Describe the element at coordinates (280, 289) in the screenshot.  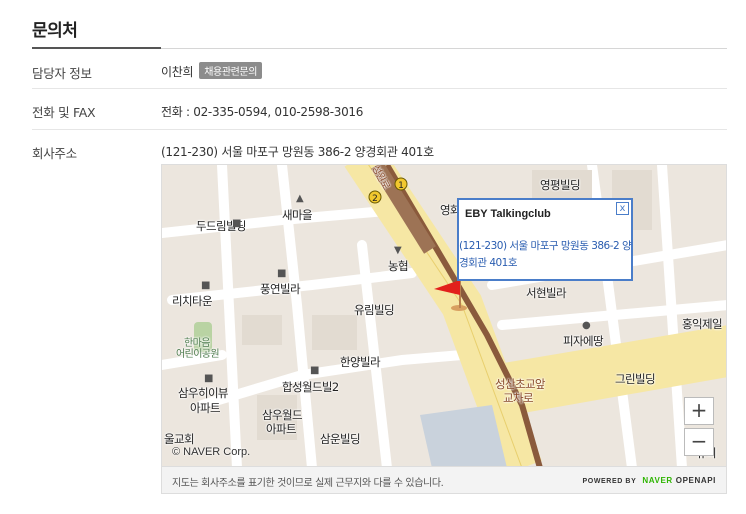
I see `map-label: 풍연빌라` at that location.